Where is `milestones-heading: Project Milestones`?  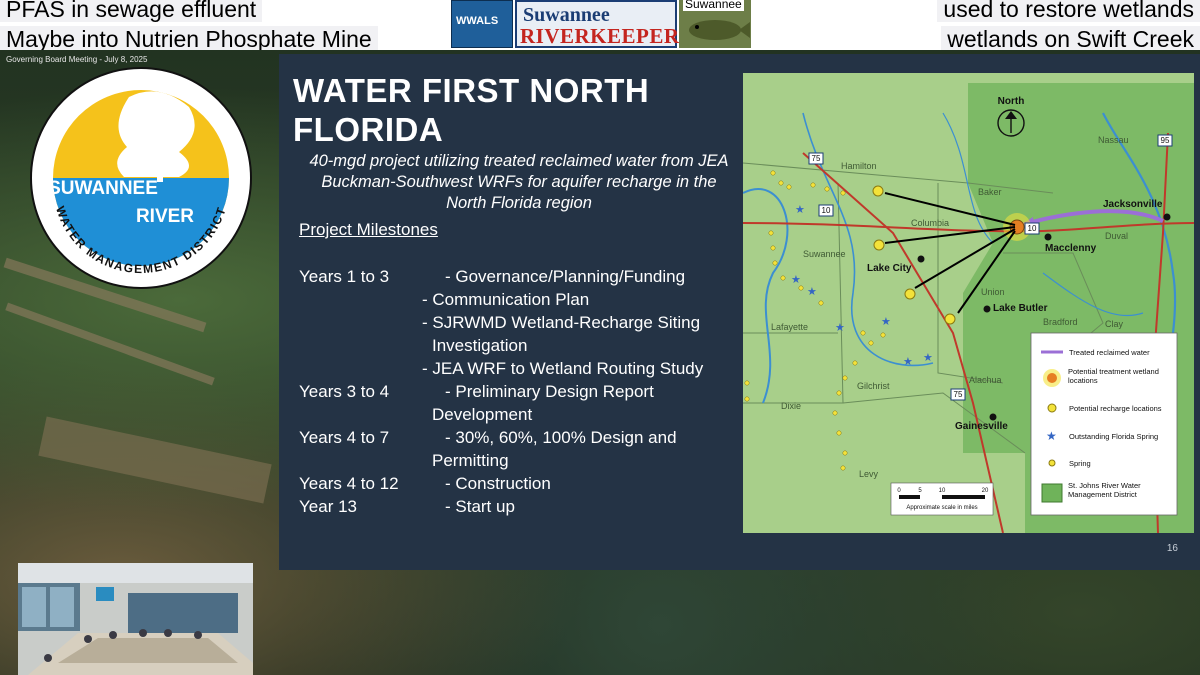 milestones-heading: Project Milestones is located at coordinates (368, 229).